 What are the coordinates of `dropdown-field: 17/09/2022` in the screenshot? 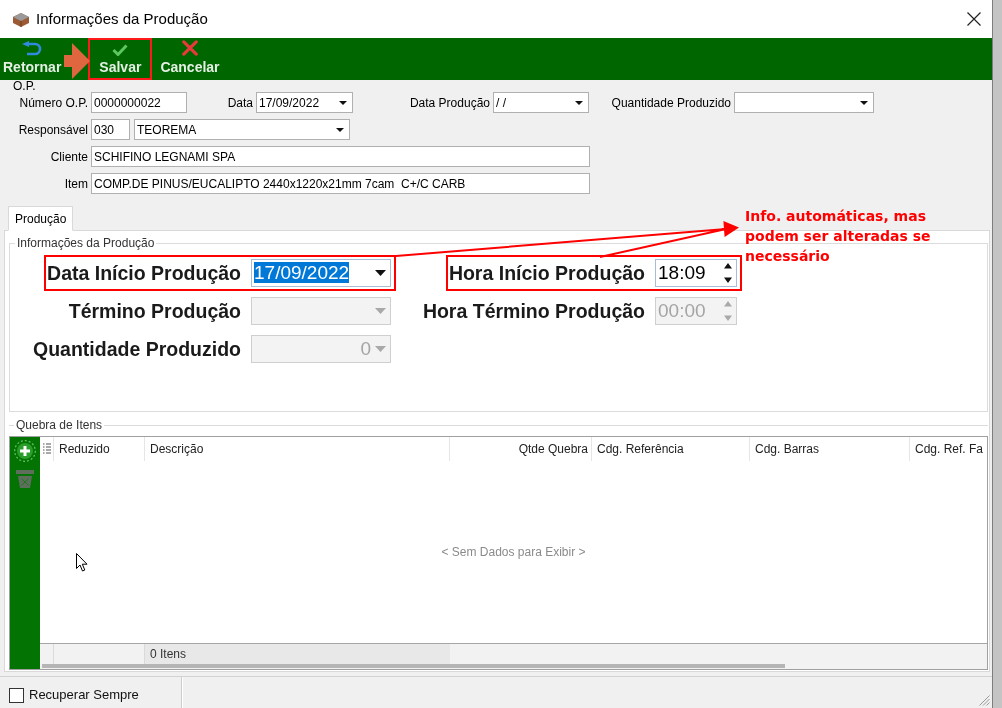 It's located at (304, 102).